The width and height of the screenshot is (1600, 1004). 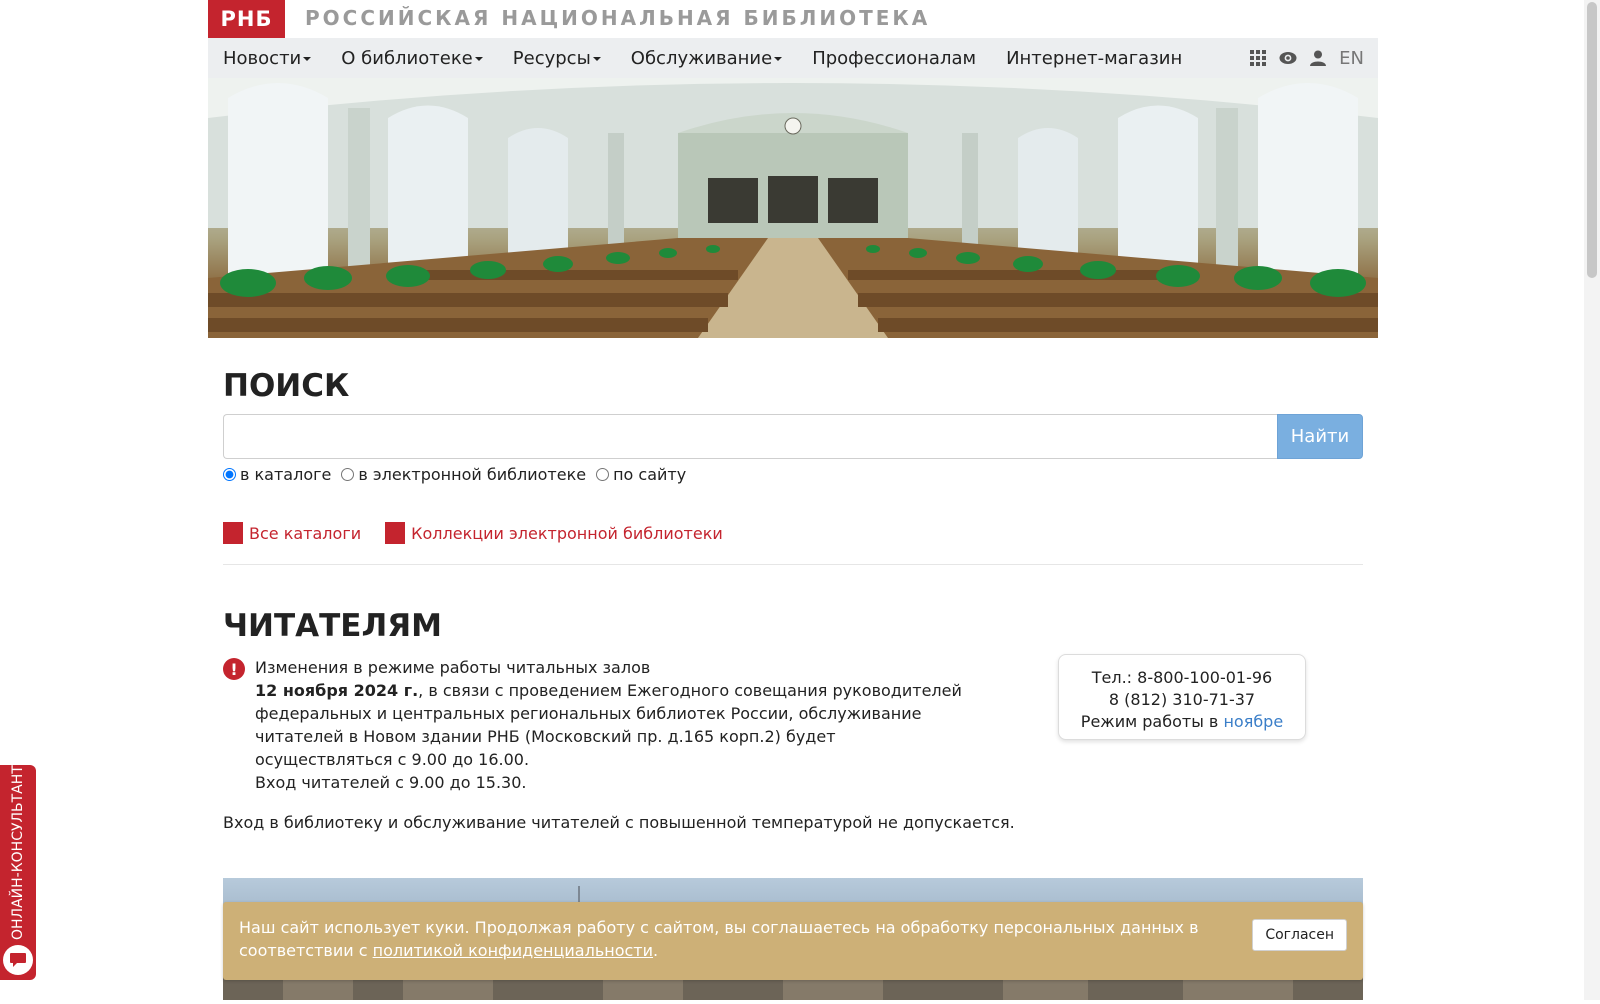 What do you see at coordinates (513, 950) in the screenshot?
I see `privacy-policy-link: политикой конфиденциальности` at bounding box center [513, 950].